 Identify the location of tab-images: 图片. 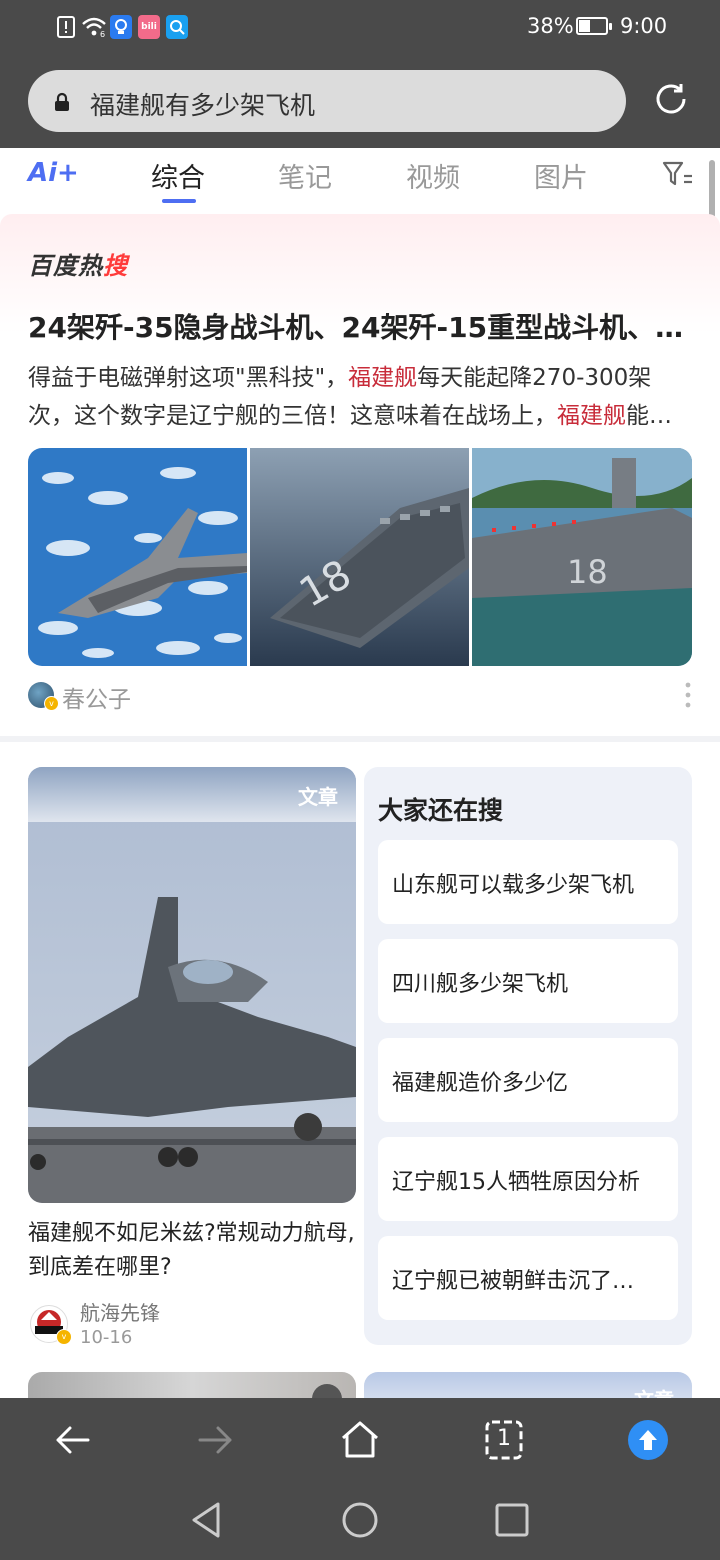
(561, 175).